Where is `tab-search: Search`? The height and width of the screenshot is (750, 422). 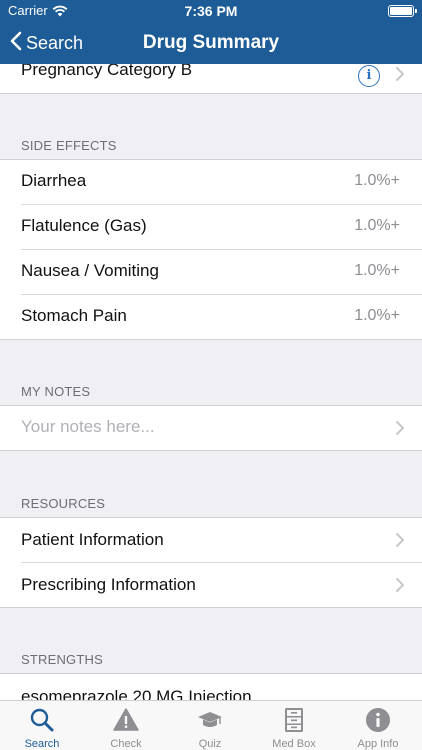 tab-search: Search is located at coordinates (42, 725).